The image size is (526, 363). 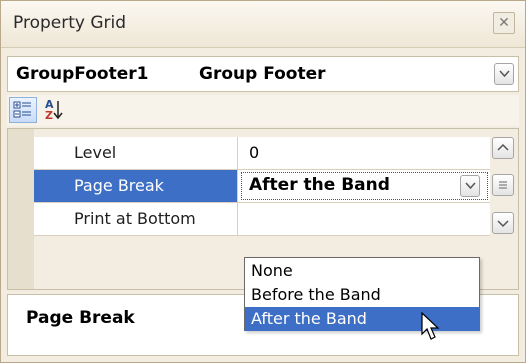 I want to click on description-title: Page Break, so click(x=80, y=318).